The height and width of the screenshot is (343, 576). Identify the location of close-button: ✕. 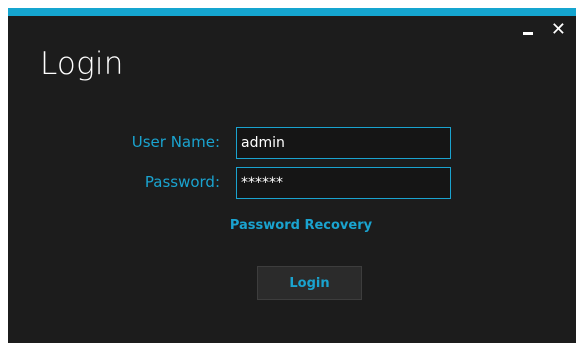
(558, 30).